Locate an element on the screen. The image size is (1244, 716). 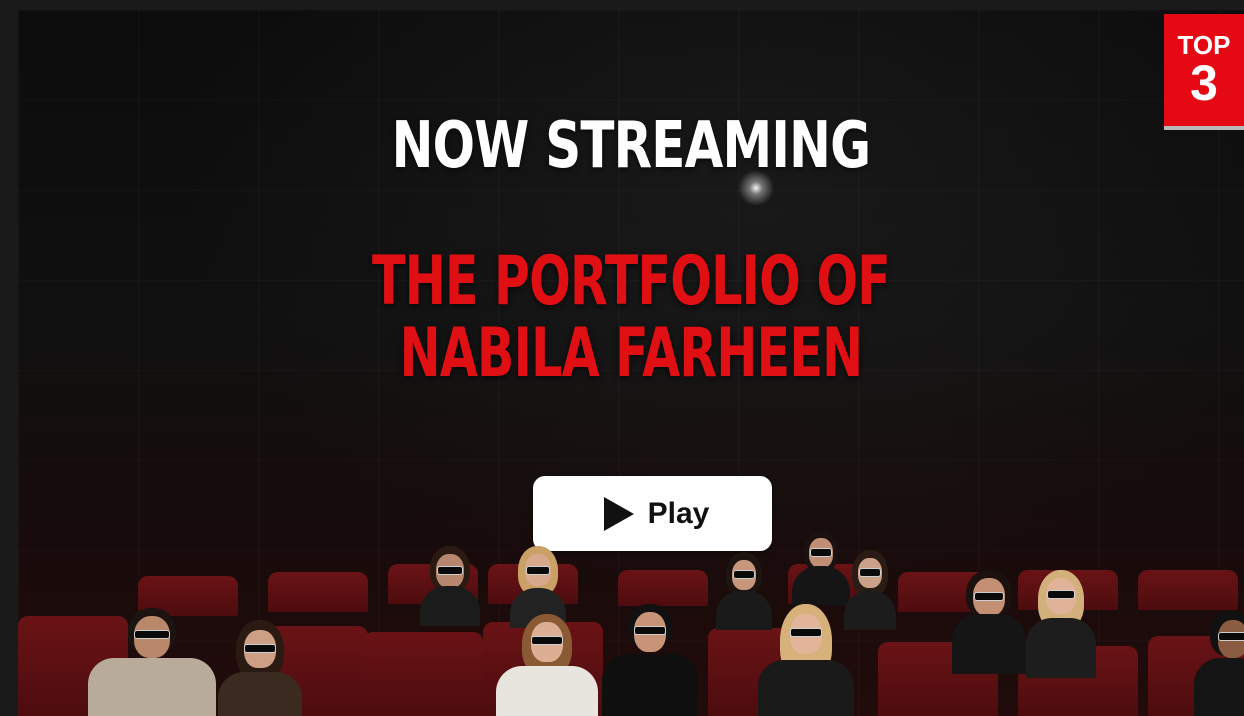
portfolio-title-line-1: THE PORTFOLIO OF is located at coordinates (631, 281).